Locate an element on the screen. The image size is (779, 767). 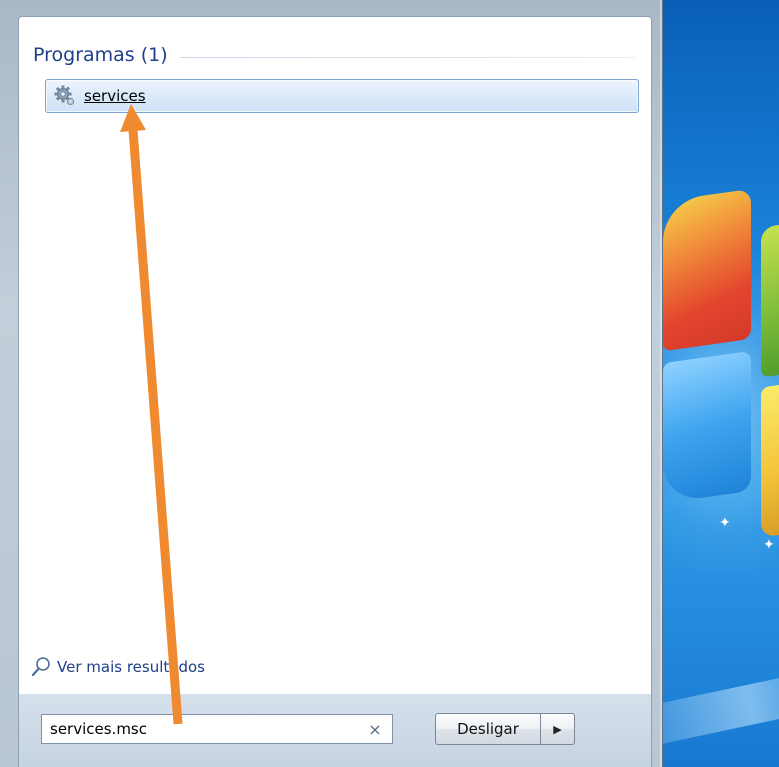
clear-search-icon: × is located at coordinates (375, 729).